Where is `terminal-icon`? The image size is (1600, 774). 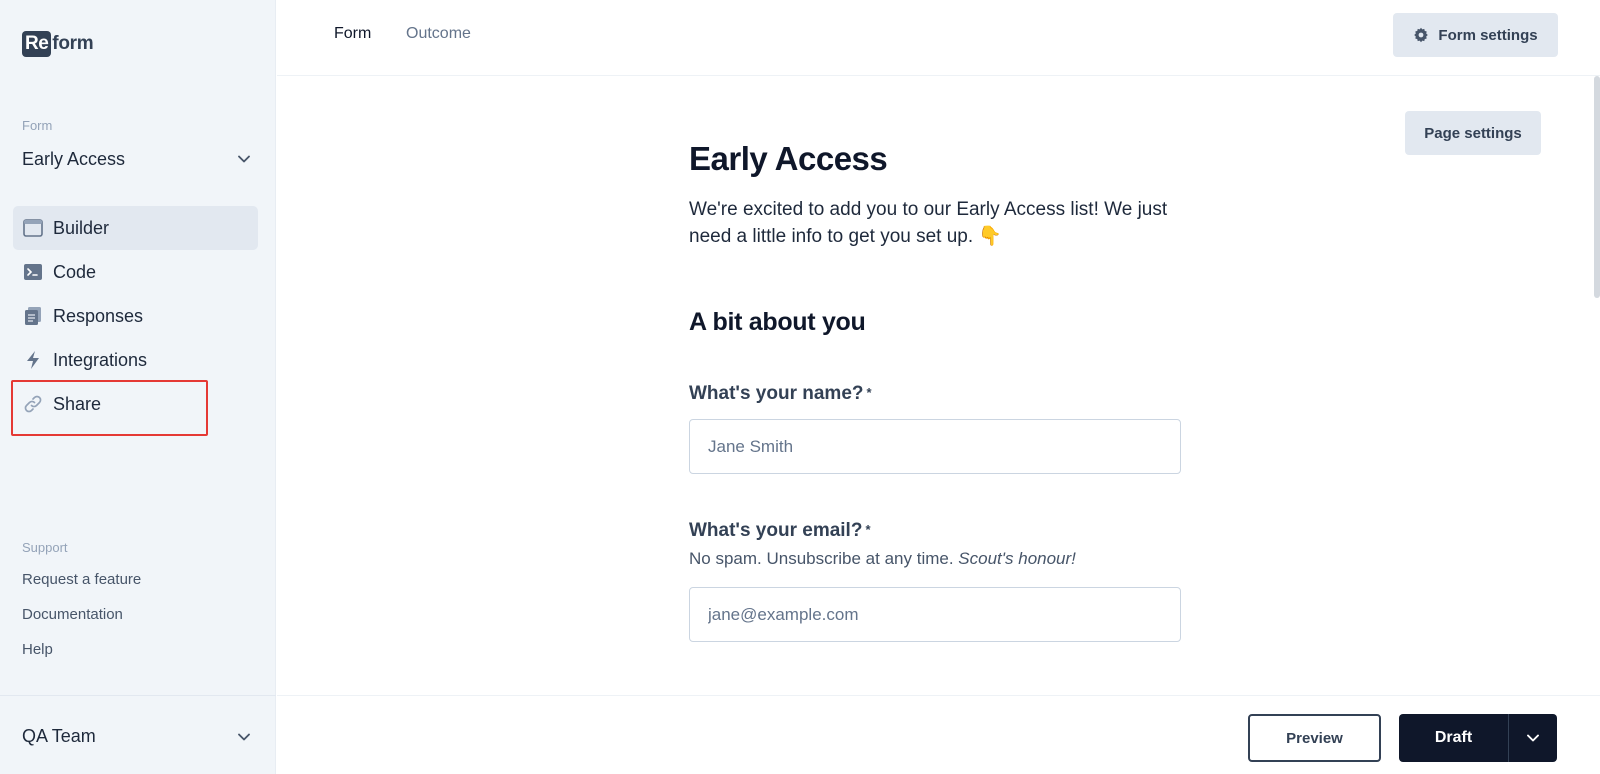
terminal-icon is located at coordinates (33, 272).